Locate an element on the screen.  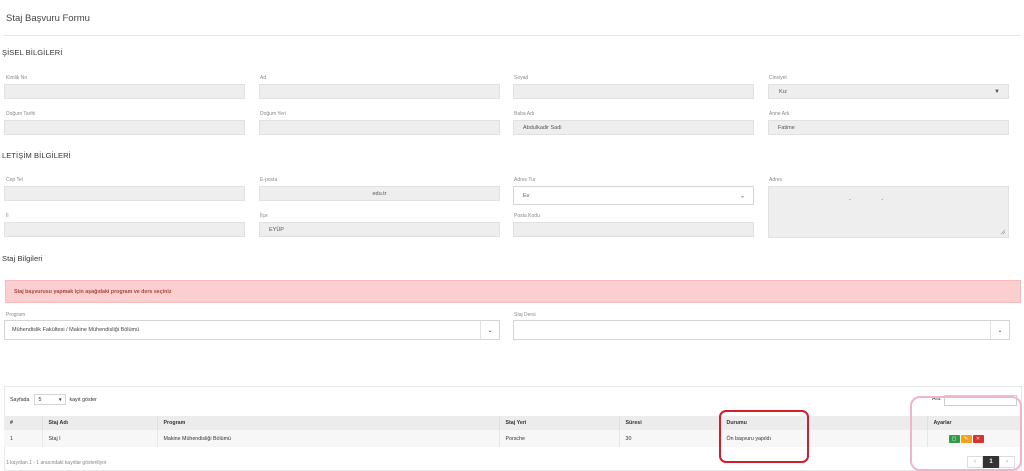
dogum-tarihi-field is located at coordinates (124, 127).